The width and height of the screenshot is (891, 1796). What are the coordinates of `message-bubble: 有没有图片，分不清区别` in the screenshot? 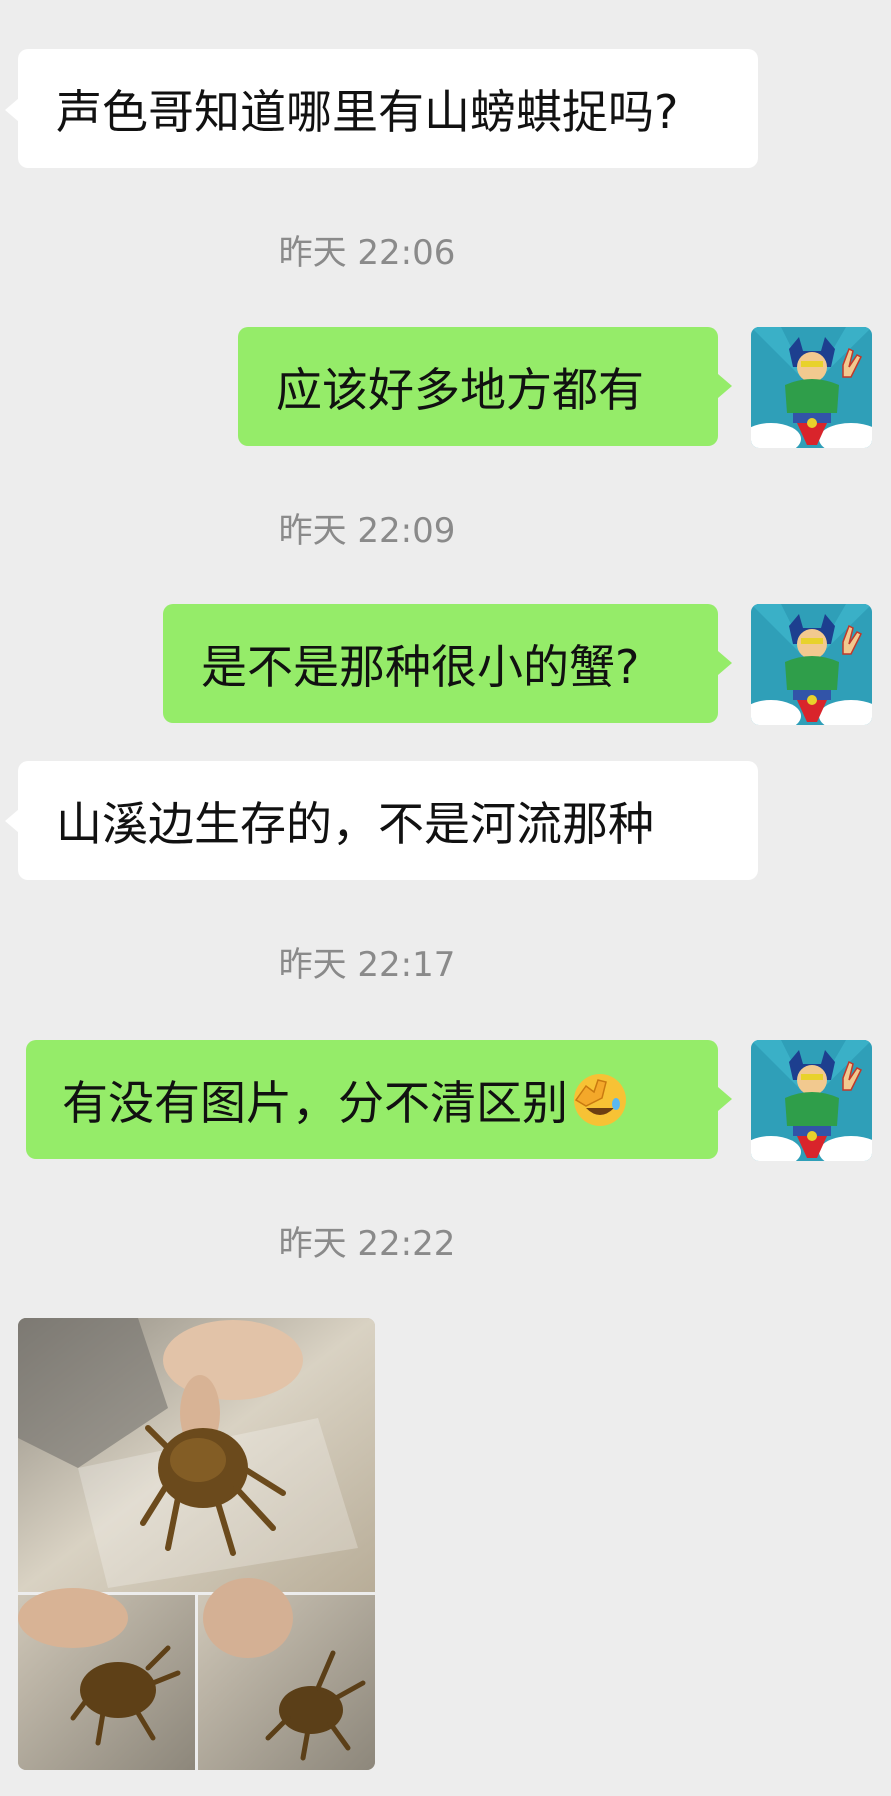 It's located at (372, 1099).